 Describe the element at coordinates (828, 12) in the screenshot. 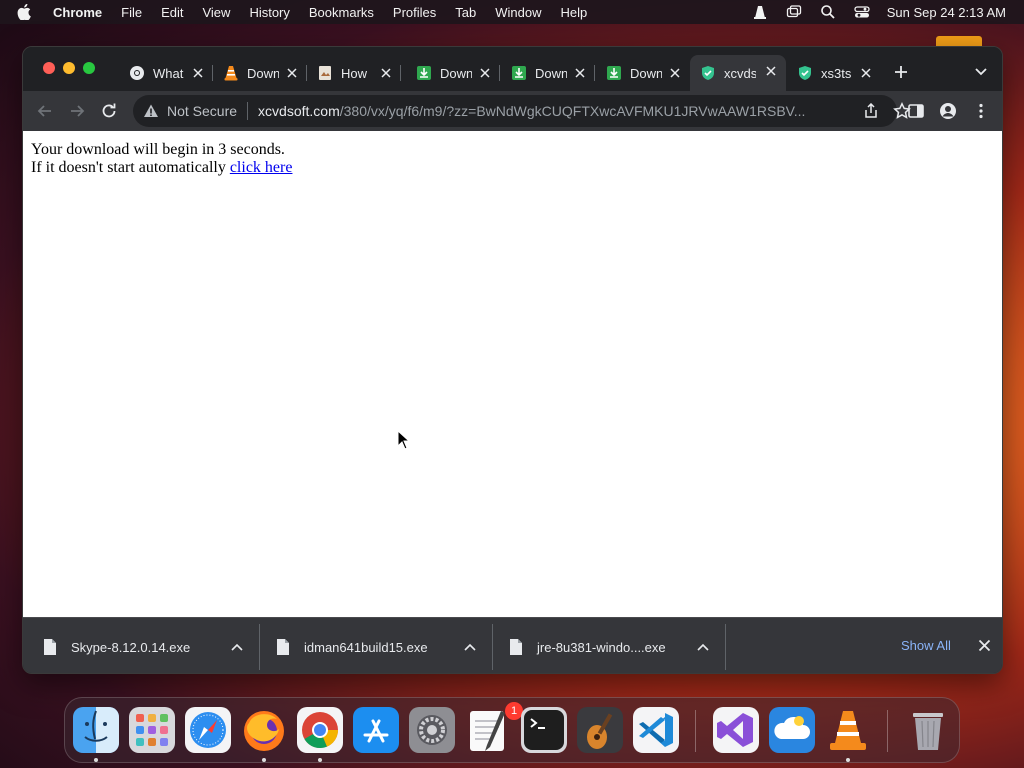

I see `spotlight-search-icon` at that location.